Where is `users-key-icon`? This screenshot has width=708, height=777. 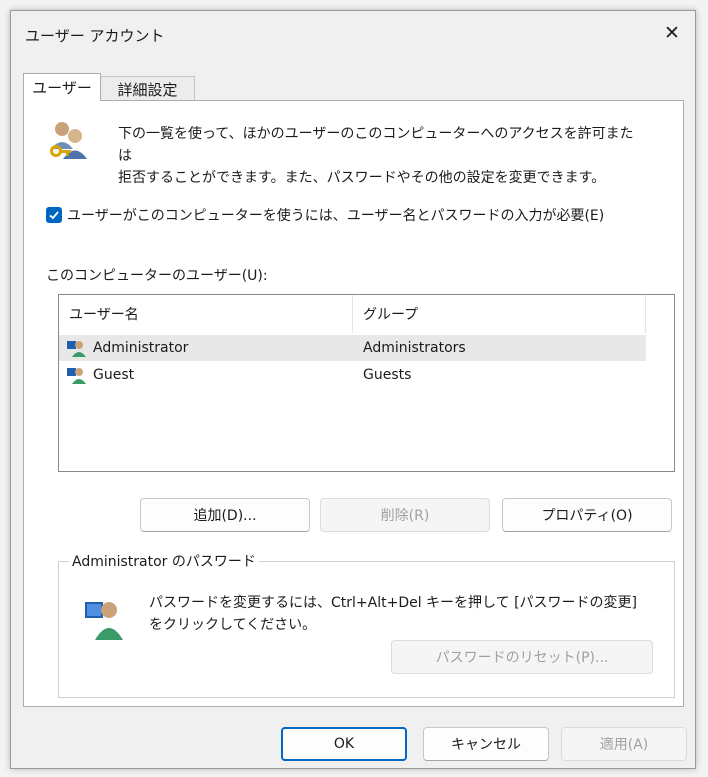 users-key-icon is located at coordinates (68, 140).